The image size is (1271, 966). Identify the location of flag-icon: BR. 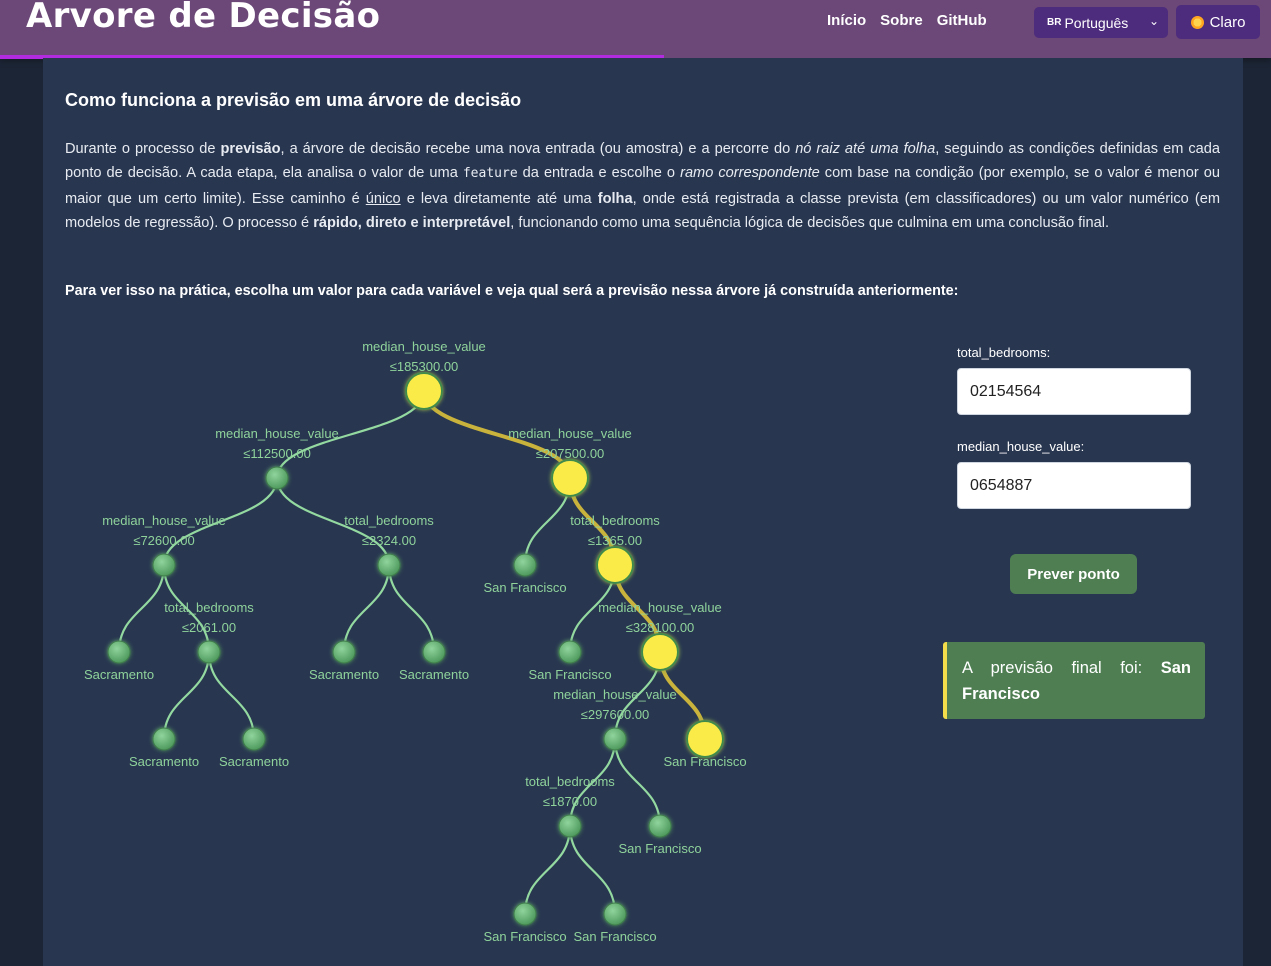
(1054, 22).